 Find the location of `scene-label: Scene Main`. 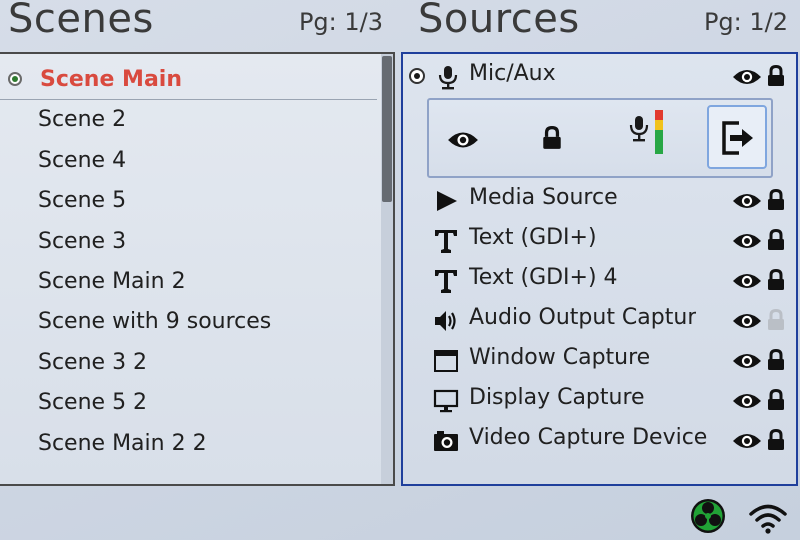

scene-label: Scene Main is located at coordinates (111, 79).